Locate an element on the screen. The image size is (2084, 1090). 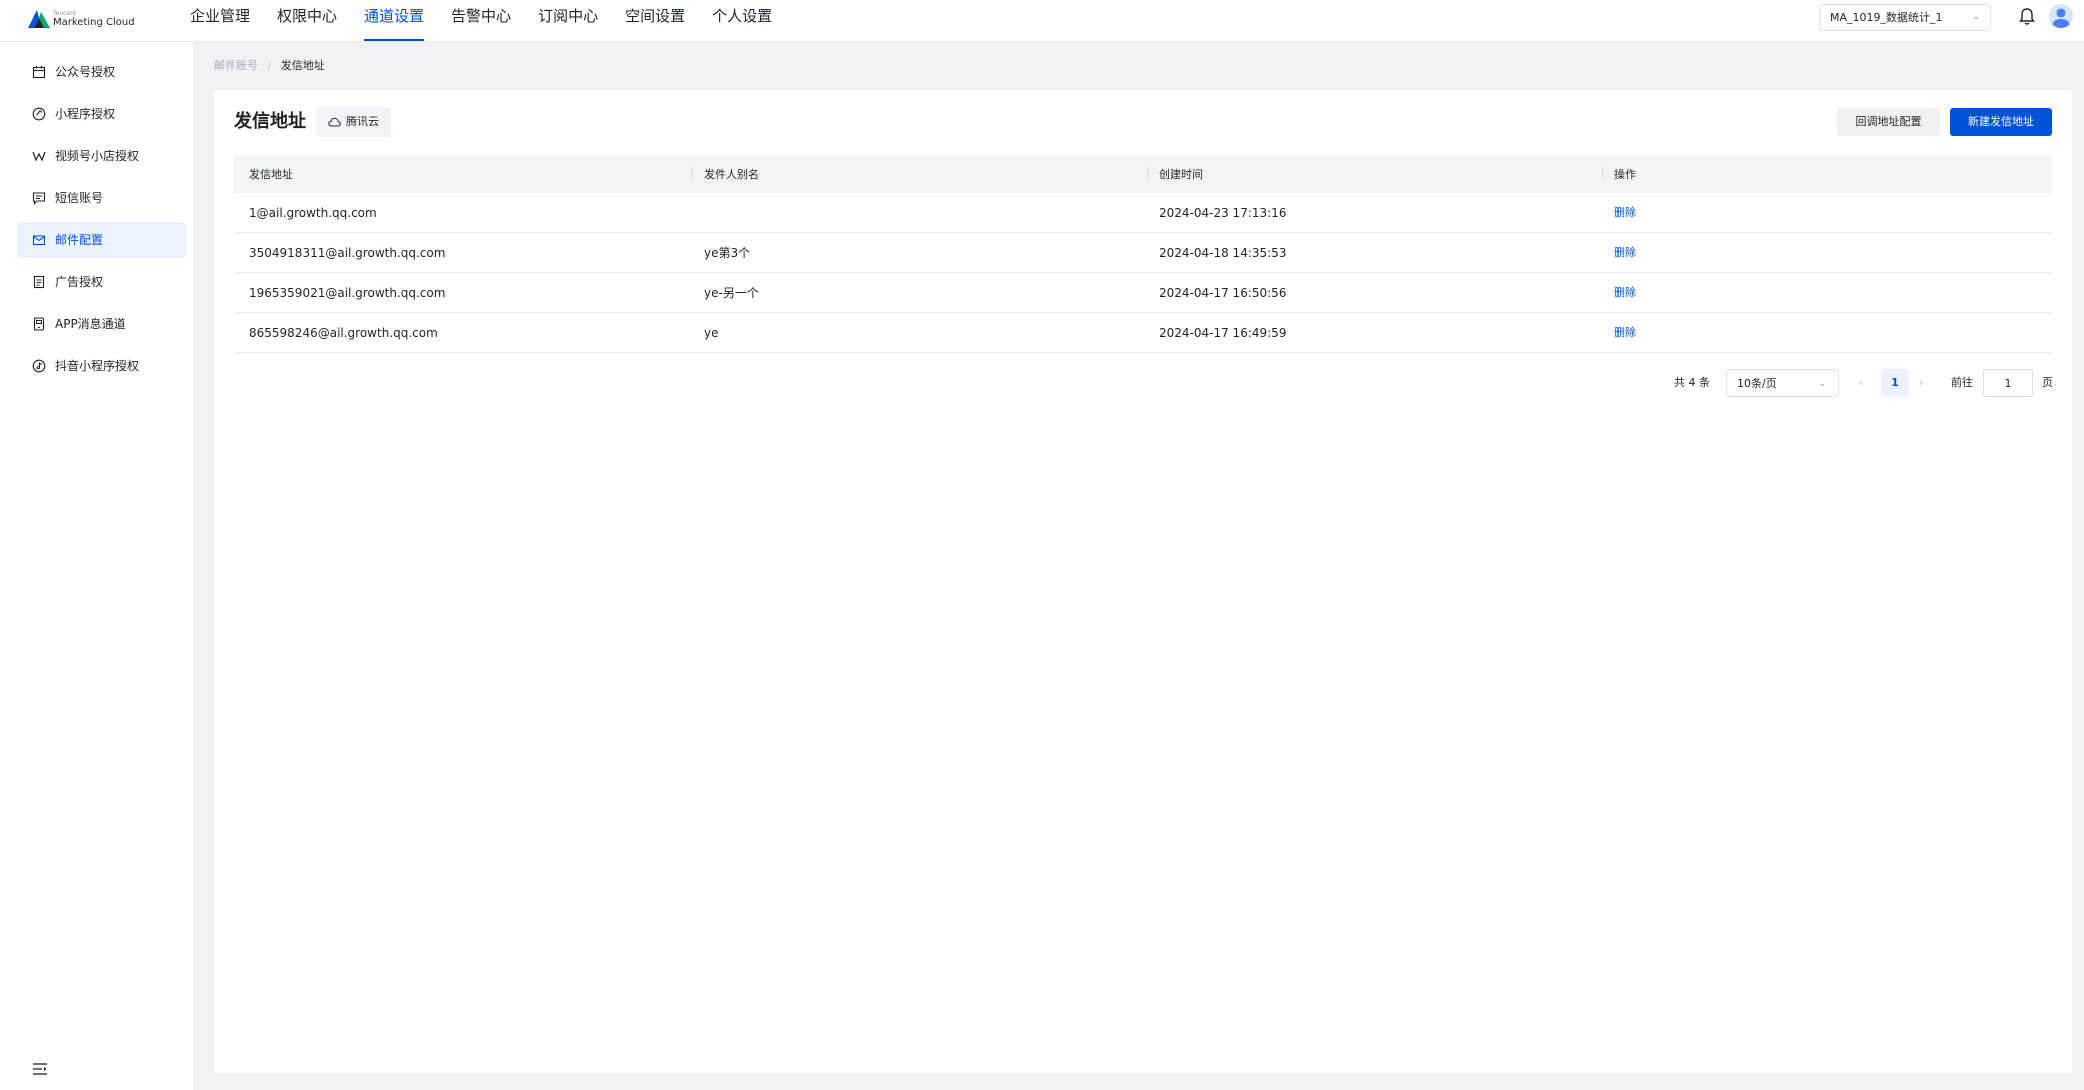
vendor-tag: 腾讯云 is located at coordinates (353, 122).